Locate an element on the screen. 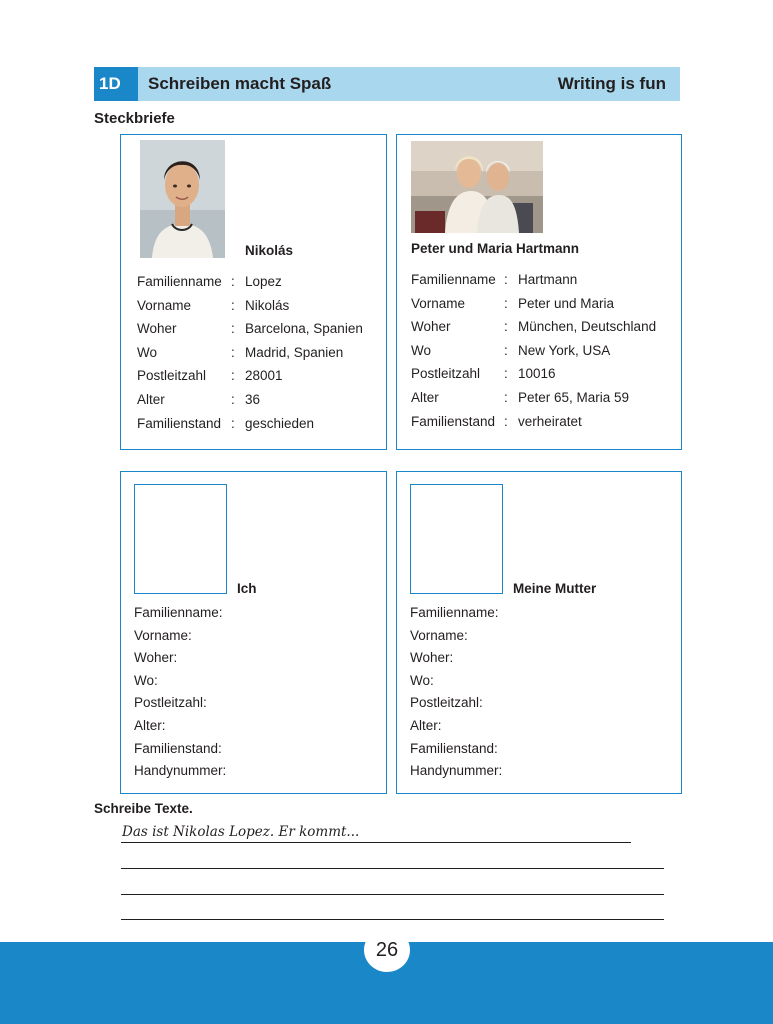 This screenshot has height=1024, width=773. field-value: Nikolás is located at coordinates (267, 305).